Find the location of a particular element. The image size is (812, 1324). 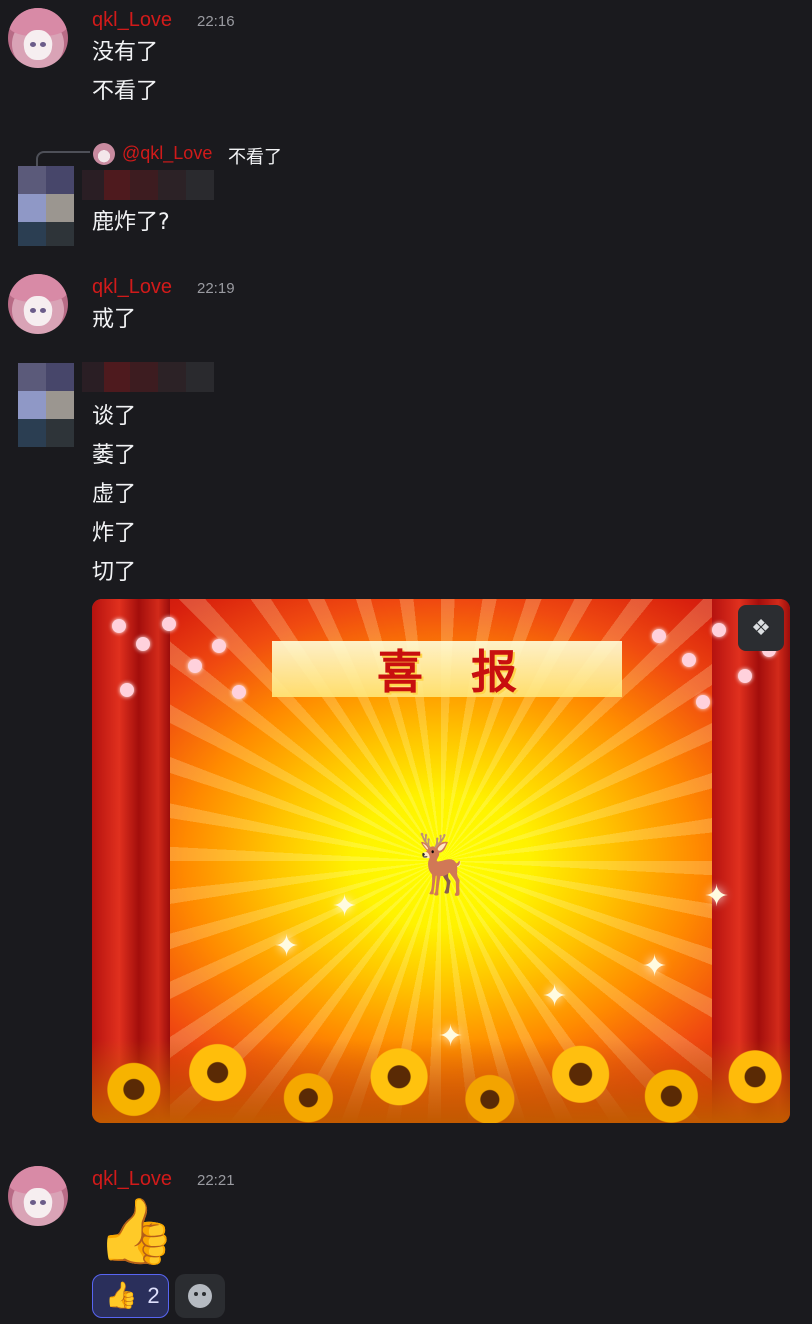

timestamp: 22:21 is located at coordinates (216, 1180).